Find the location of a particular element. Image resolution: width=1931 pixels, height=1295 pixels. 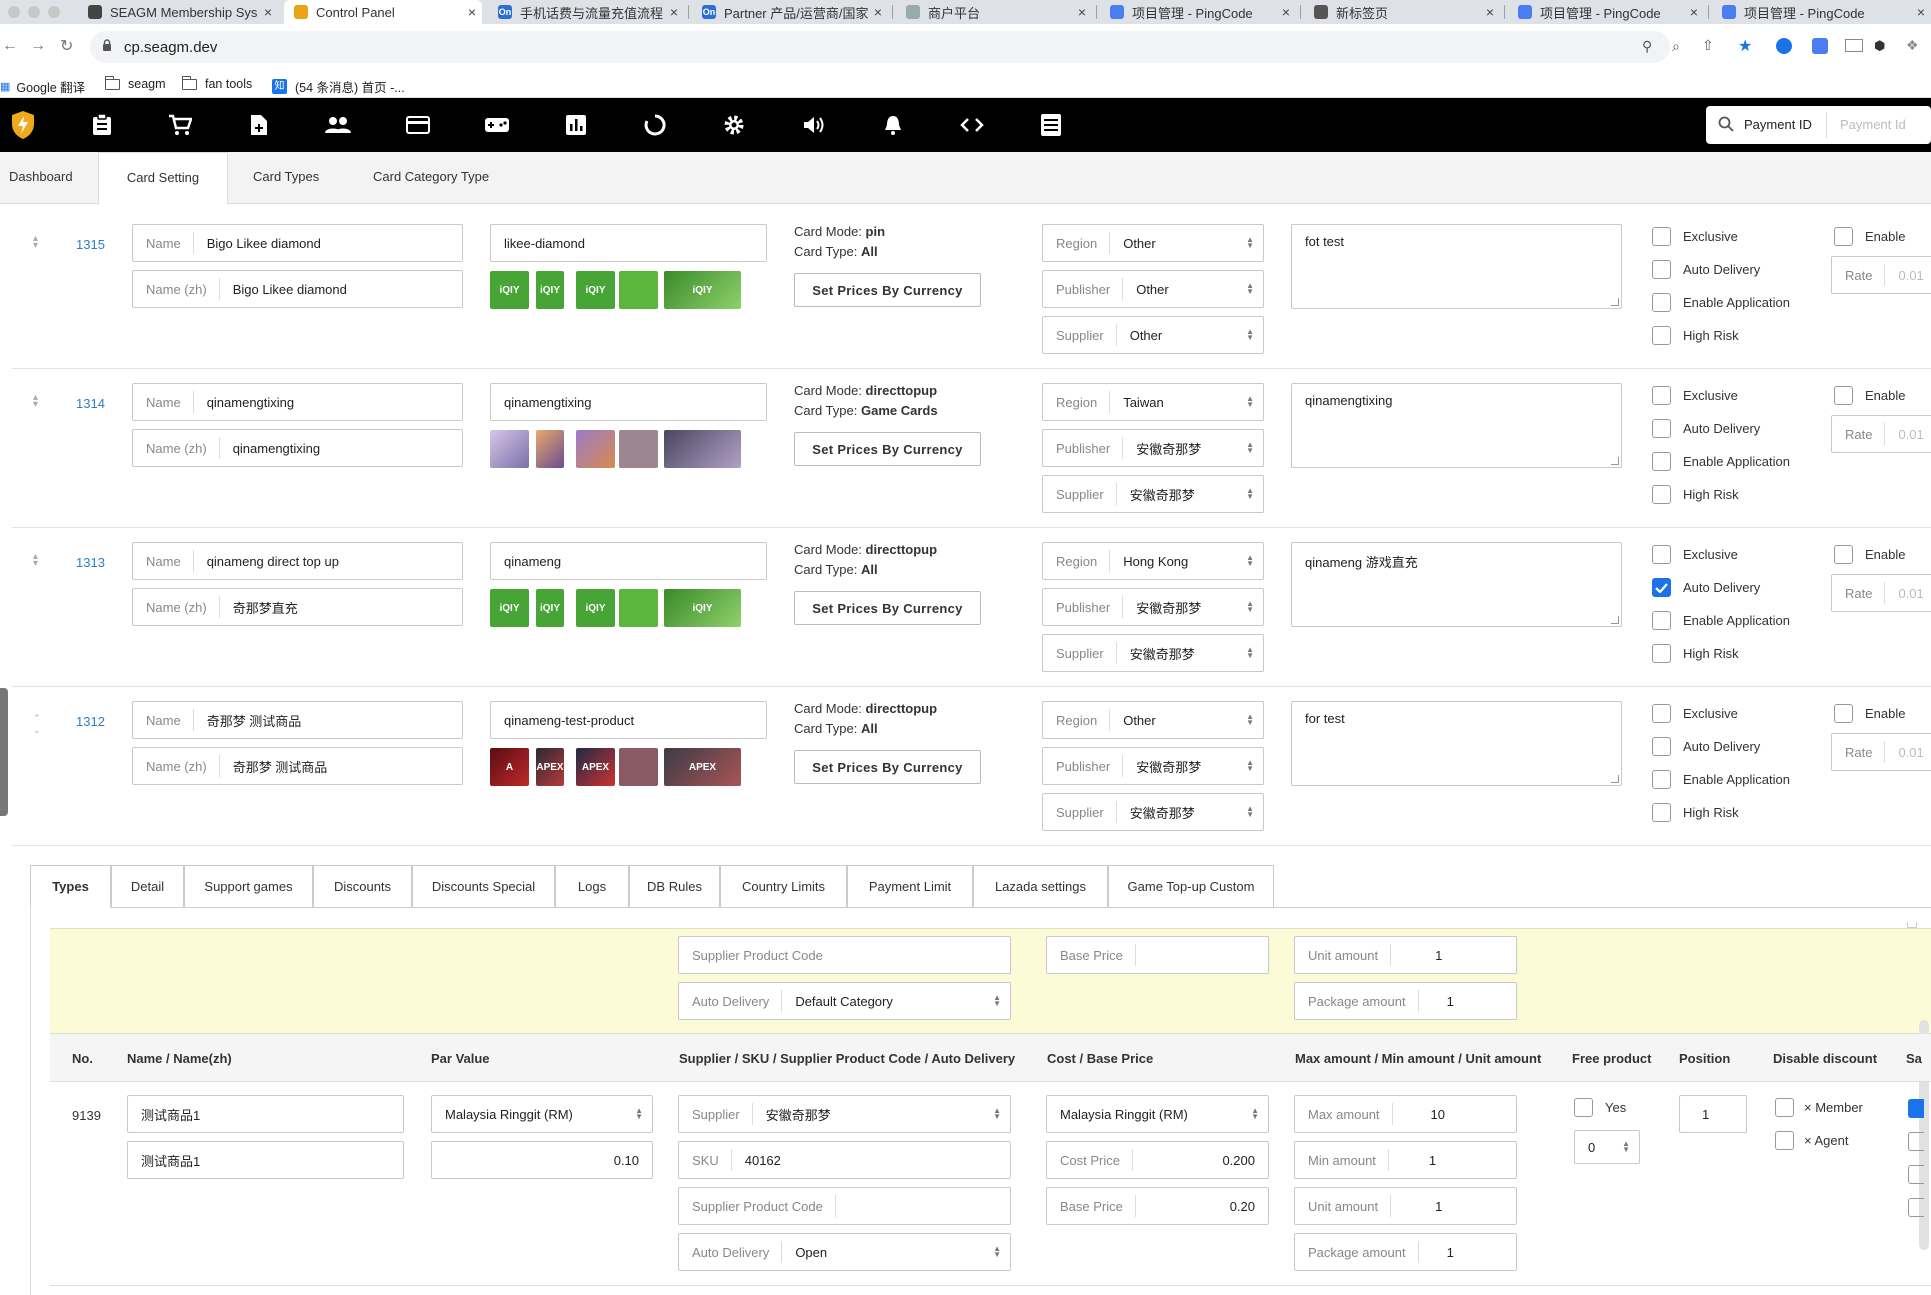

card-slug-input: qinamengtixing is located at coordinates (628, 402).